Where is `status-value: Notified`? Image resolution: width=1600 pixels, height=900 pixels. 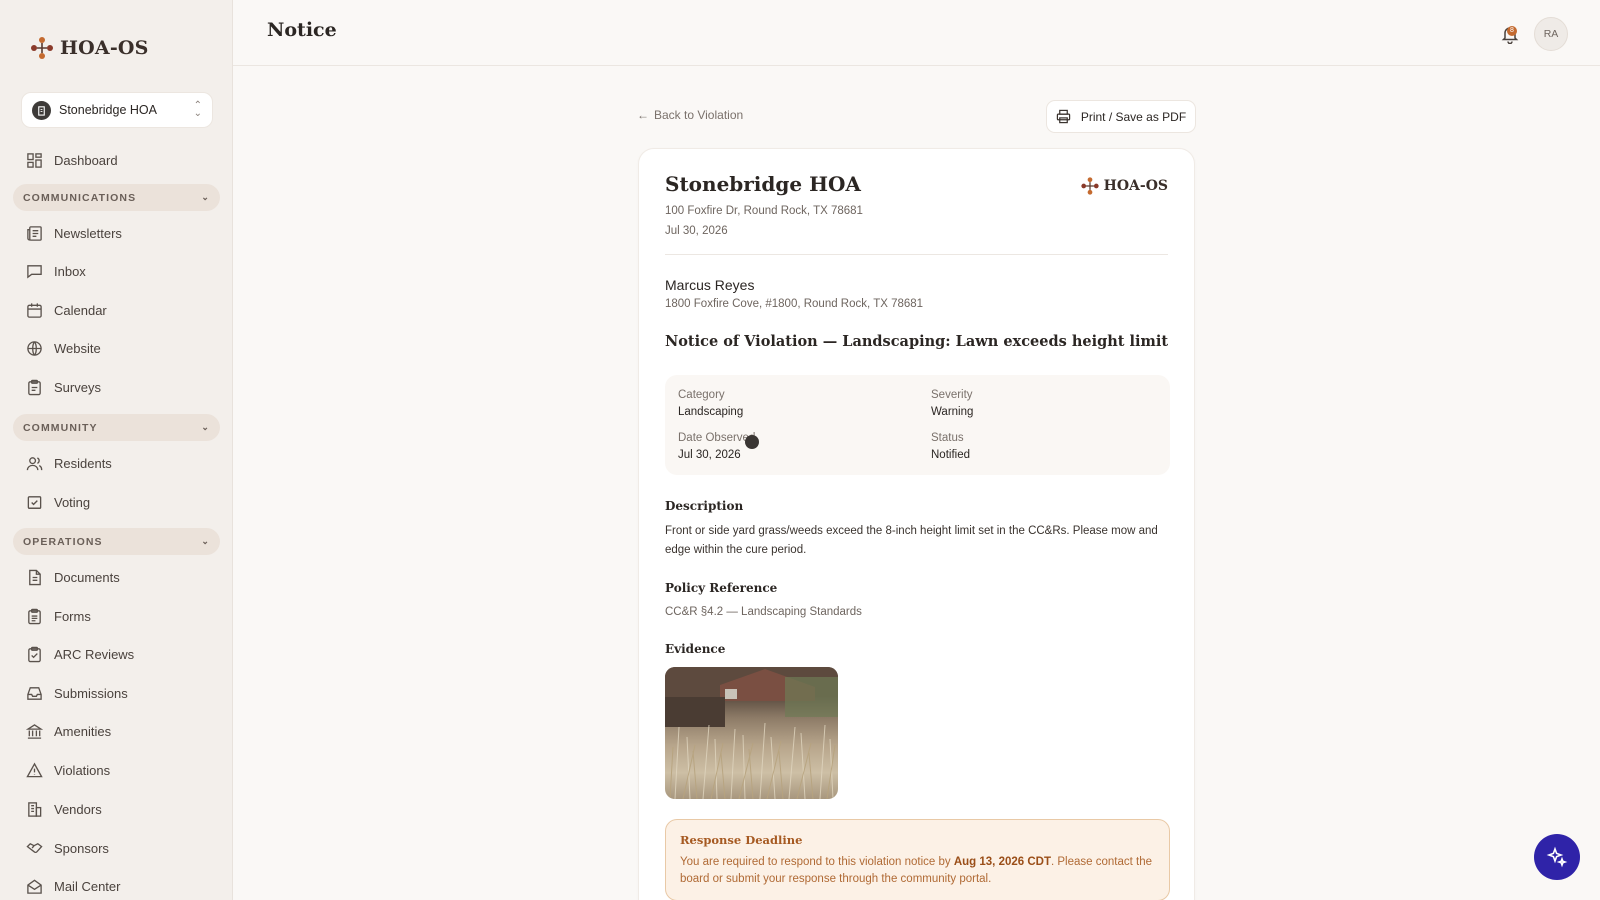
status-value: Notified is located at coordinates (950, 455).